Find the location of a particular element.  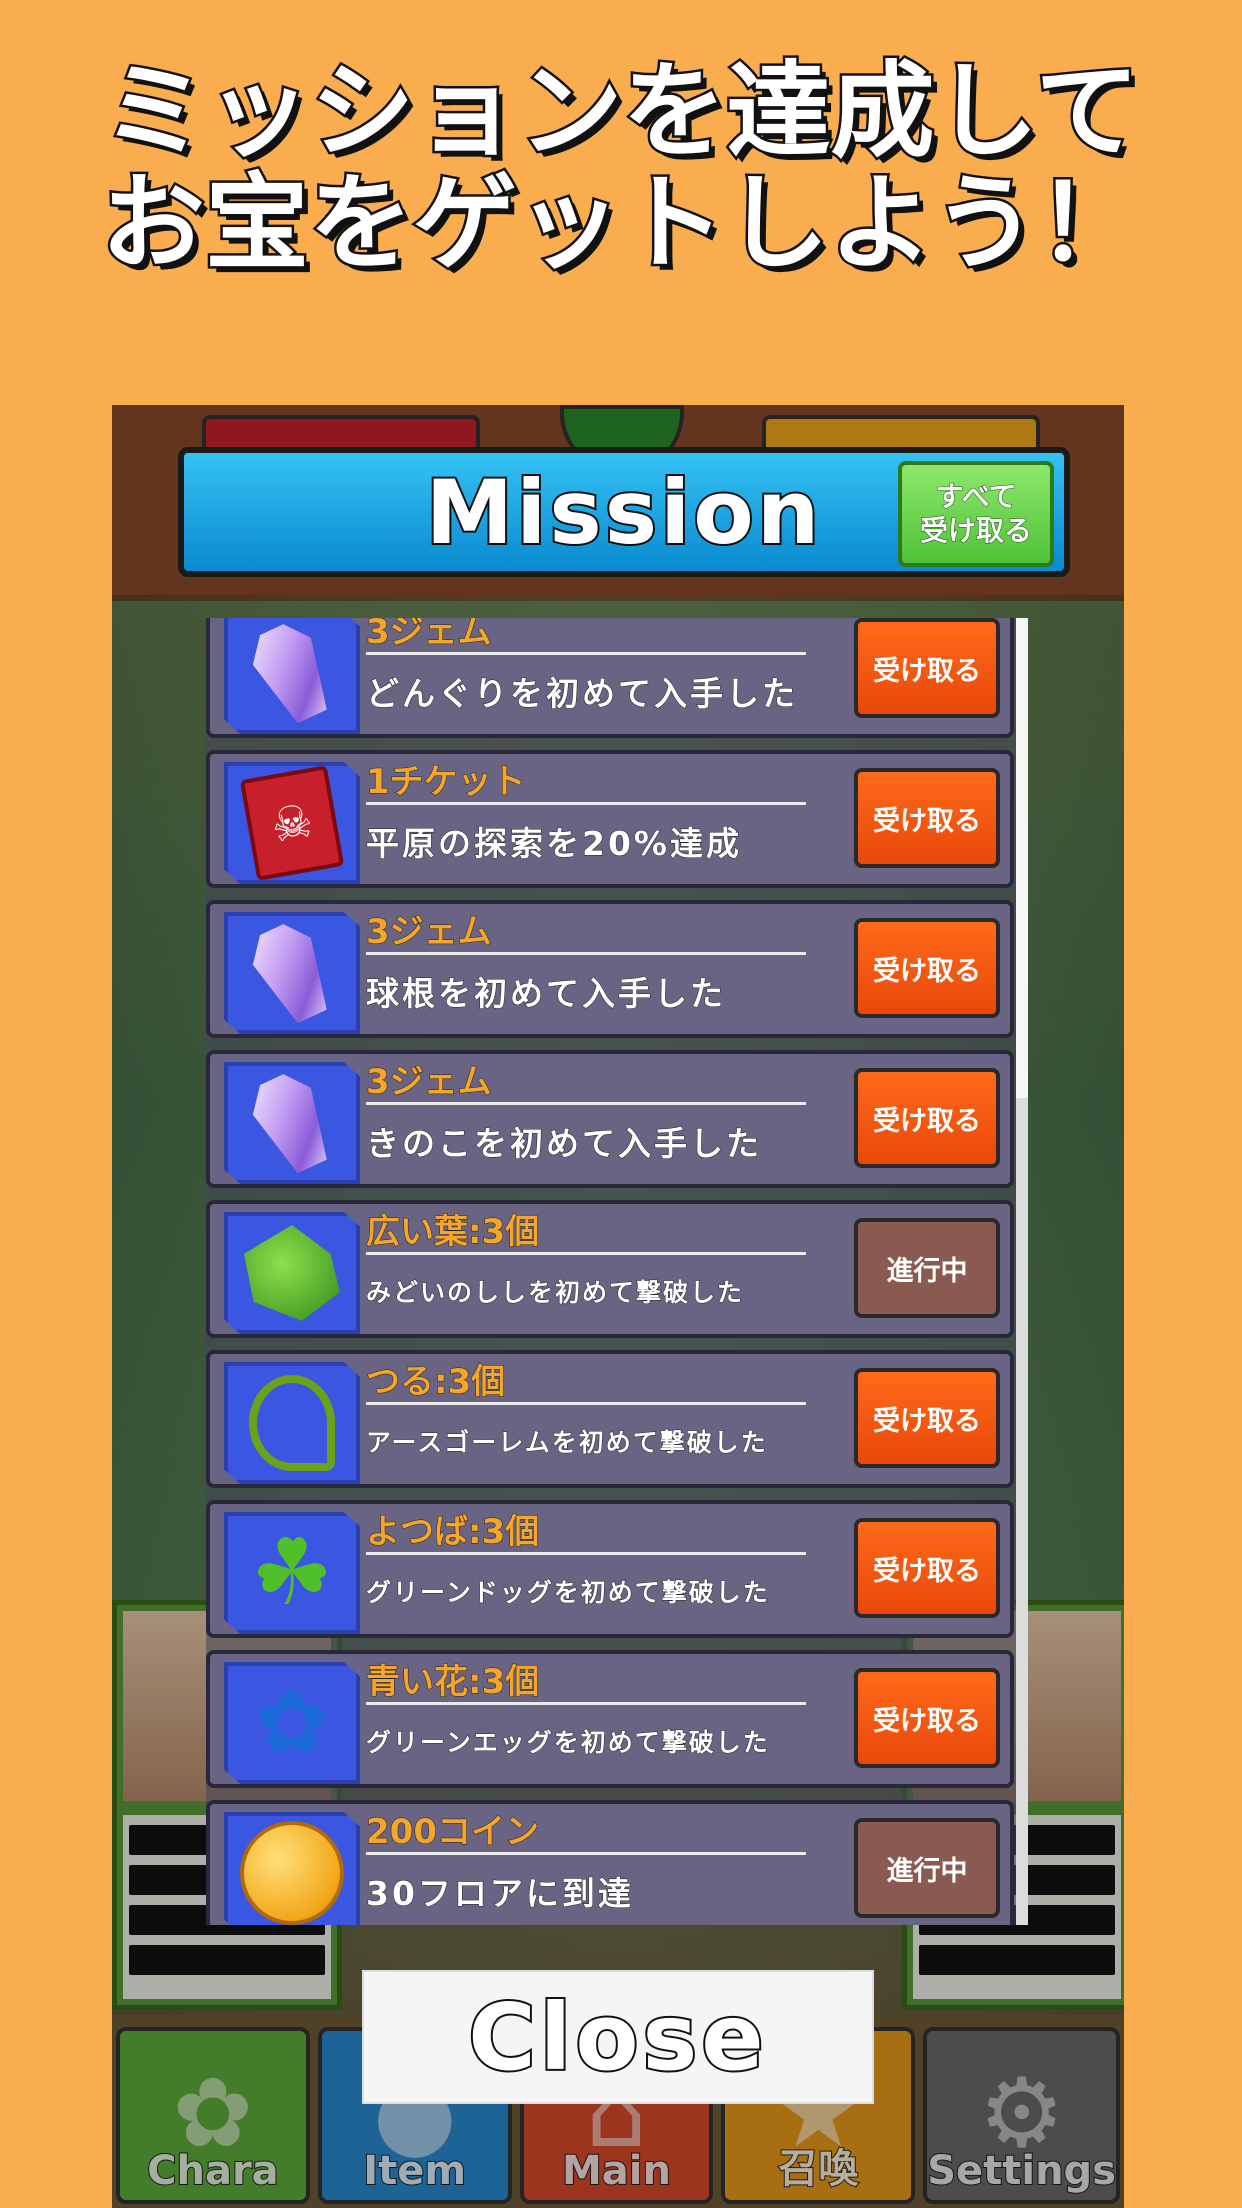

mission-description: 球根を初めて入手した is located at coordinates (546, 994).